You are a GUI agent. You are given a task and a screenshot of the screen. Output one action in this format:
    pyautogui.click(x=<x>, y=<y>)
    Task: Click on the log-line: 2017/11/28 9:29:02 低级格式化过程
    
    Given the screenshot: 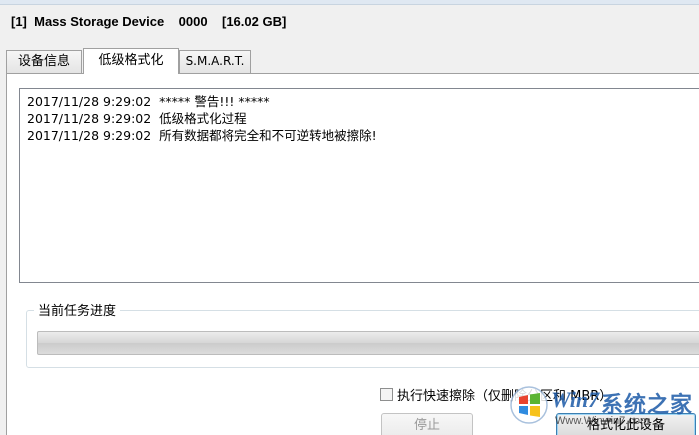 What is the action you would take?
    pyautogui.click(x=137, y=118)
    